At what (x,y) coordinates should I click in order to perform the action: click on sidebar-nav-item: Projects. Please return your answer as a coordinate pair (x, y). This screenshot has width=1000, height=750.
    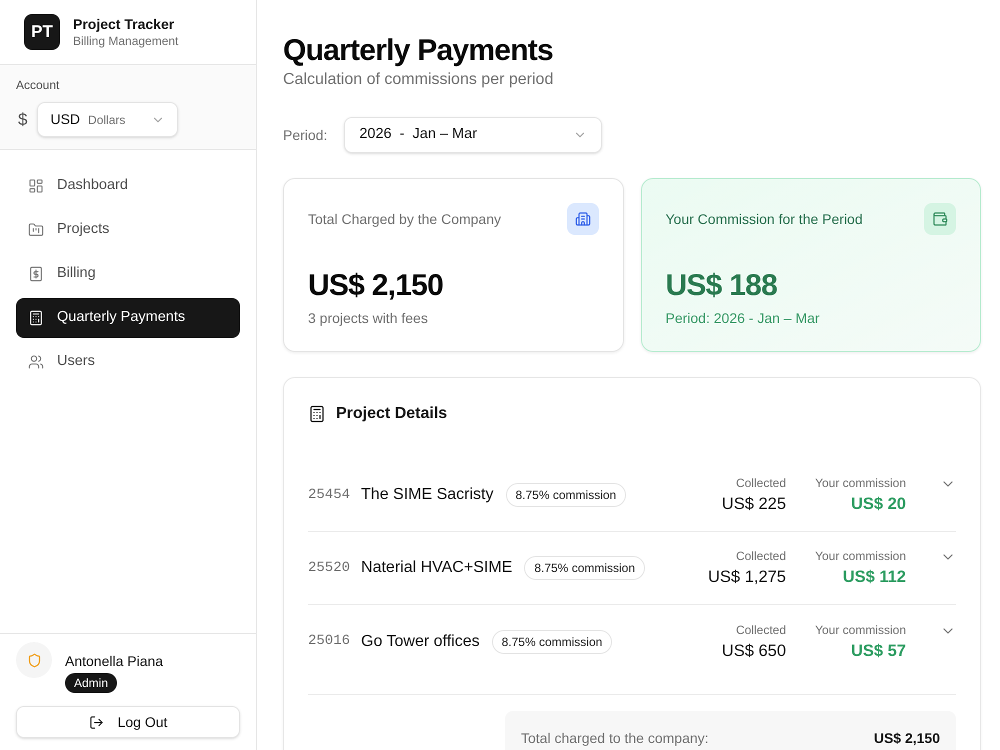
    Looking at the image, I should click on (128, 230).